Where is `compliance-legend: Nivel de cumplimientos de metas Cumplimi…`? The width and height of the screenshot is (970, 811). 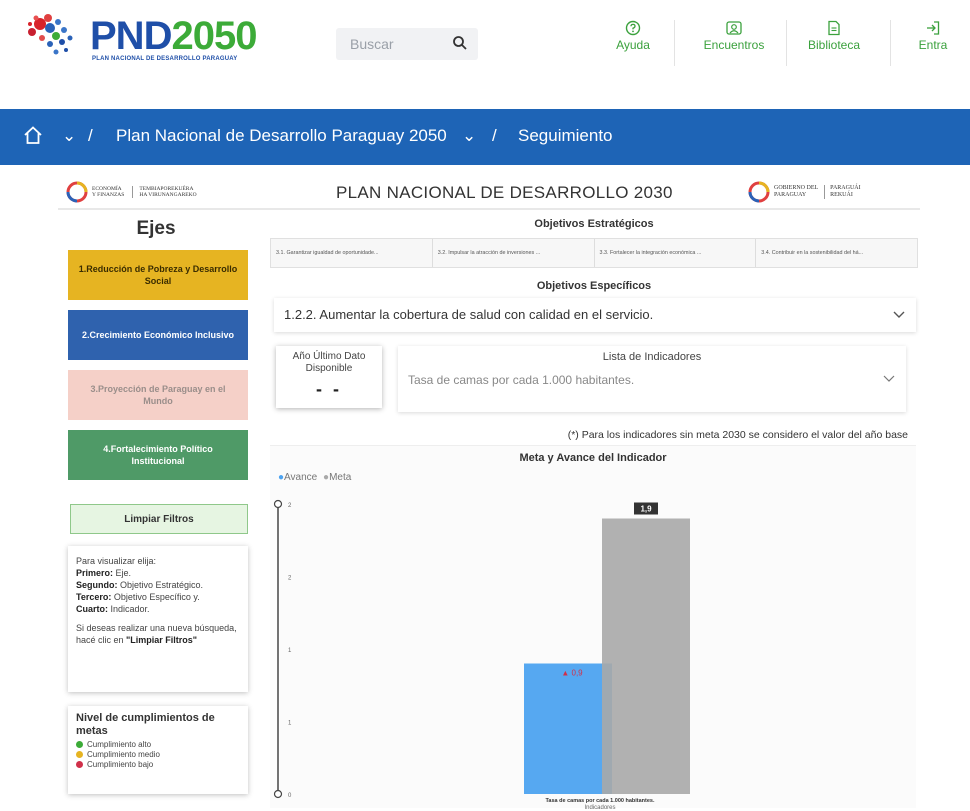 compliance-legend: Nivel de cumplimientos de metas Cumplimi… is located at coordinates (158, 750).